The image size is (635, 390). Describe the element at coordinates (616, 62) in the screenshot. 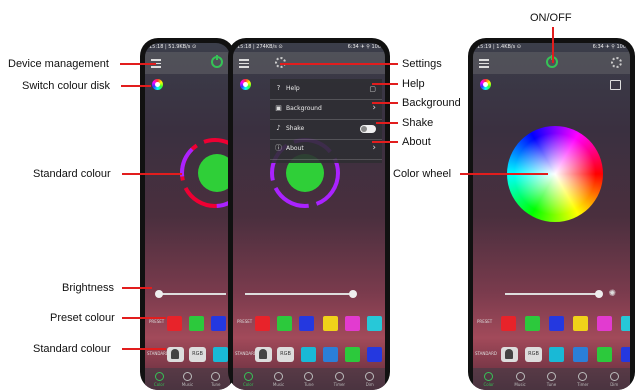

I see `gear-icon` at that location.